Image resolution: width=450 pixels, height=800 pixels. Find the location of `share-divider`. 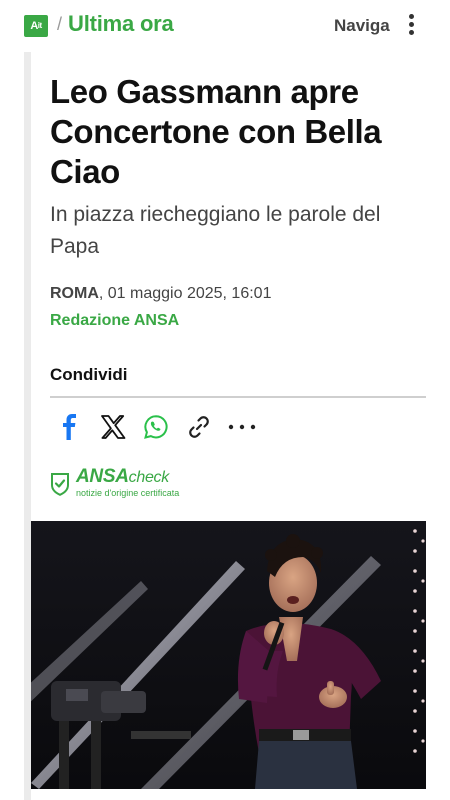

share-divider is located at coordinates (238, 397).